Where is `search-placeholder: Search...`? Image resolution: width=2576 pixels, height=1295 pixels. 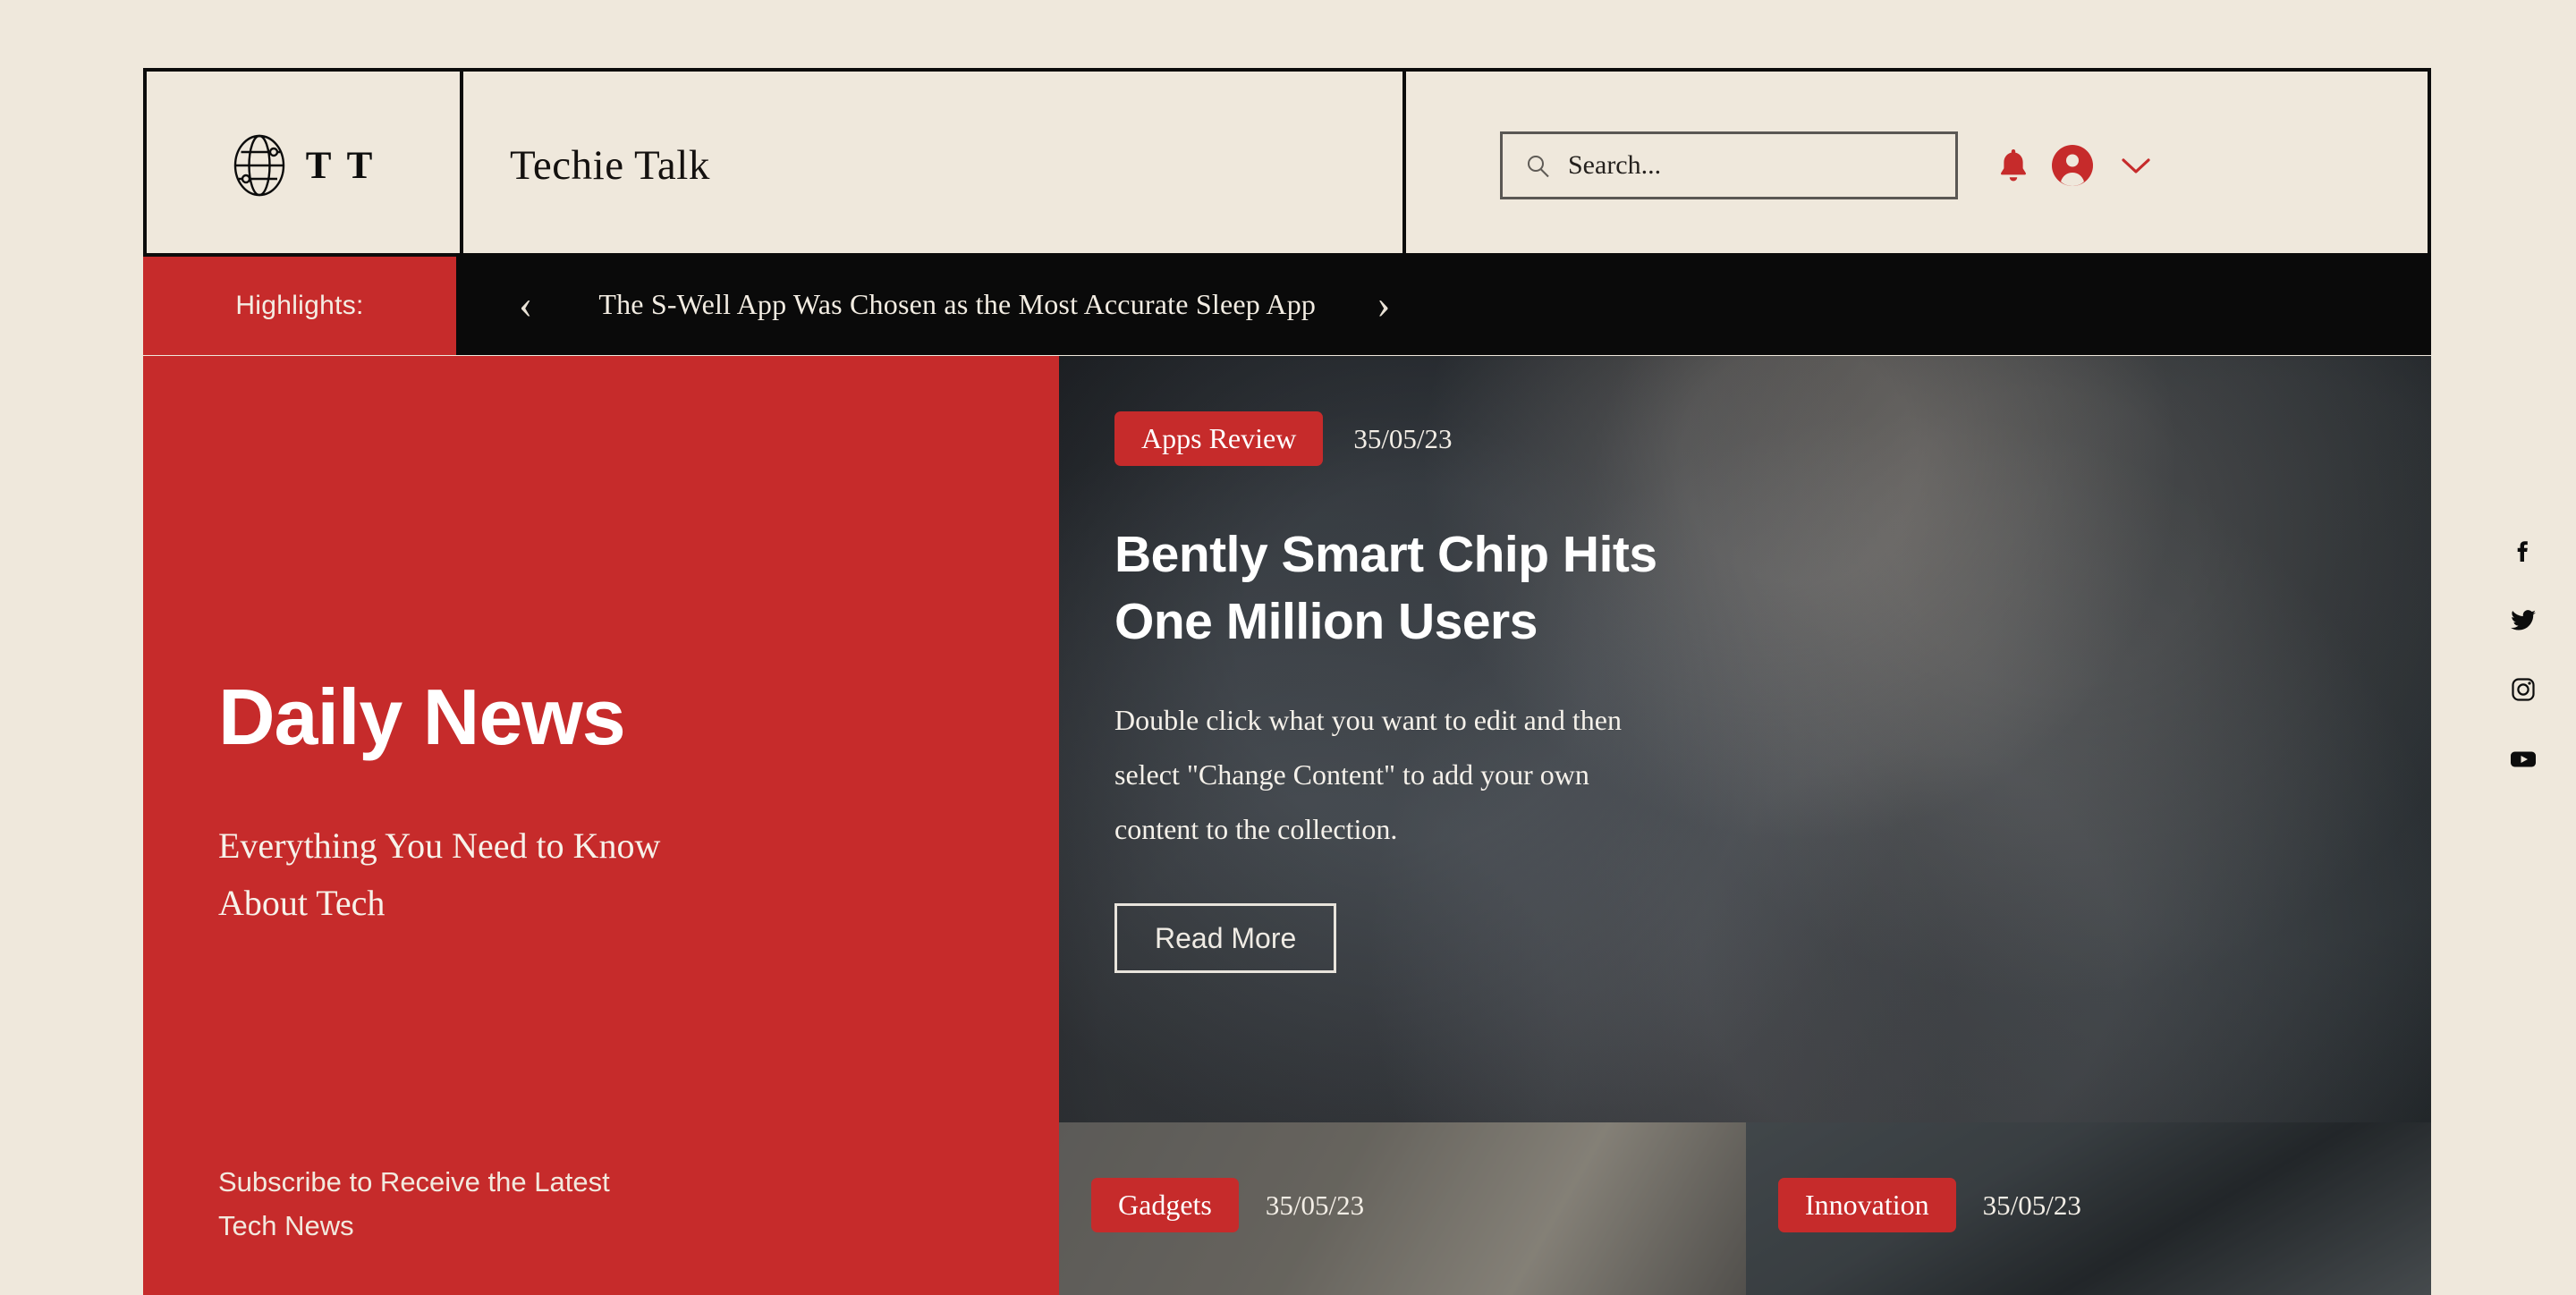
search-placeholder: Search... is located at coordinates (1615, 165).